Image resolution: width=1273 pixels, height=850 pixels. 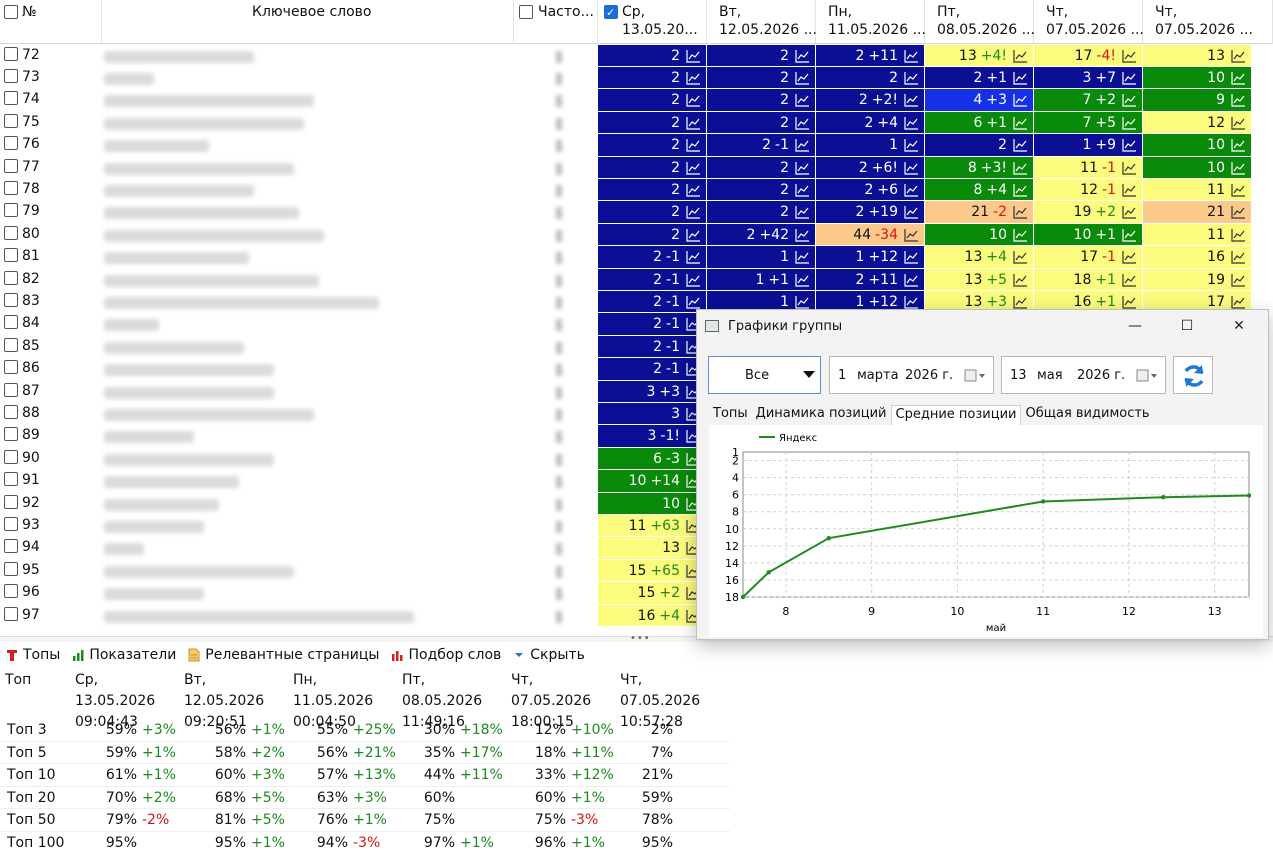 What do you see at coordinates (22, 547) in the screenshot?
I see `row-number-cell: 94` at bounding box center [22, 547].